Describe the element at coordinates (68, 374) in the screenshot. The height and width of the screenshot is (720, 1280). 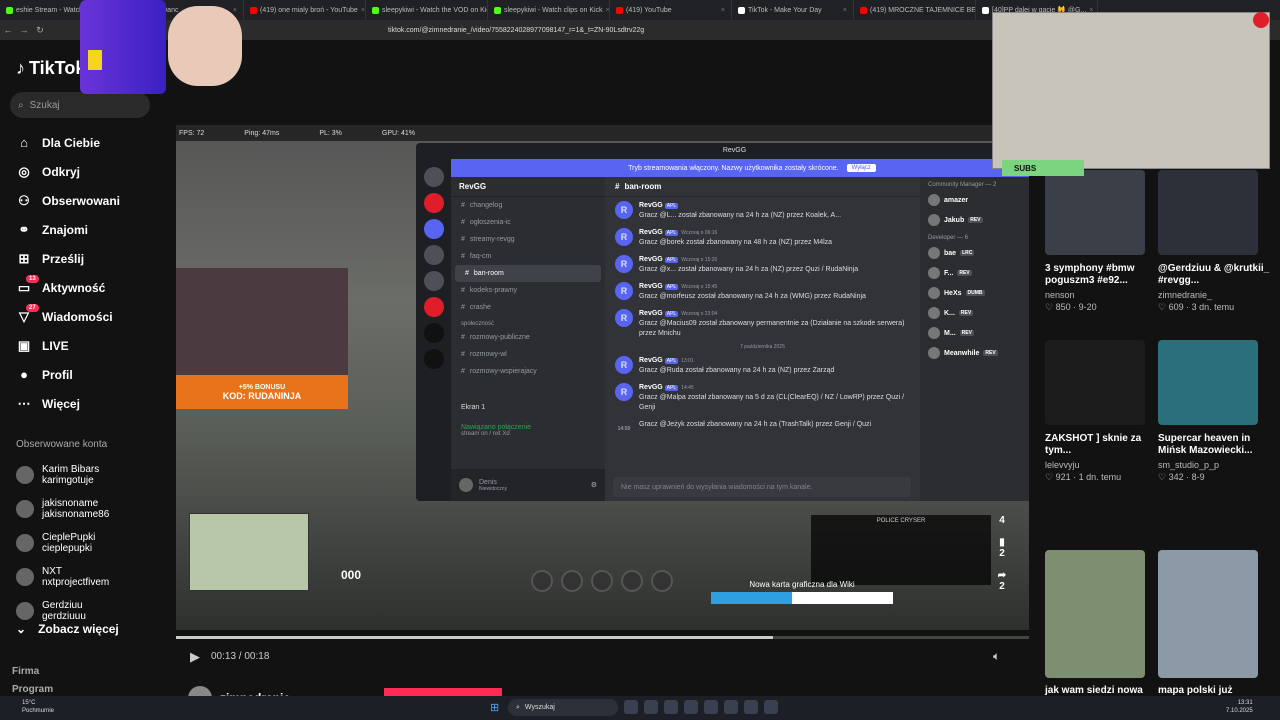
I see `menu-item-profil: ● Profil` at that location.